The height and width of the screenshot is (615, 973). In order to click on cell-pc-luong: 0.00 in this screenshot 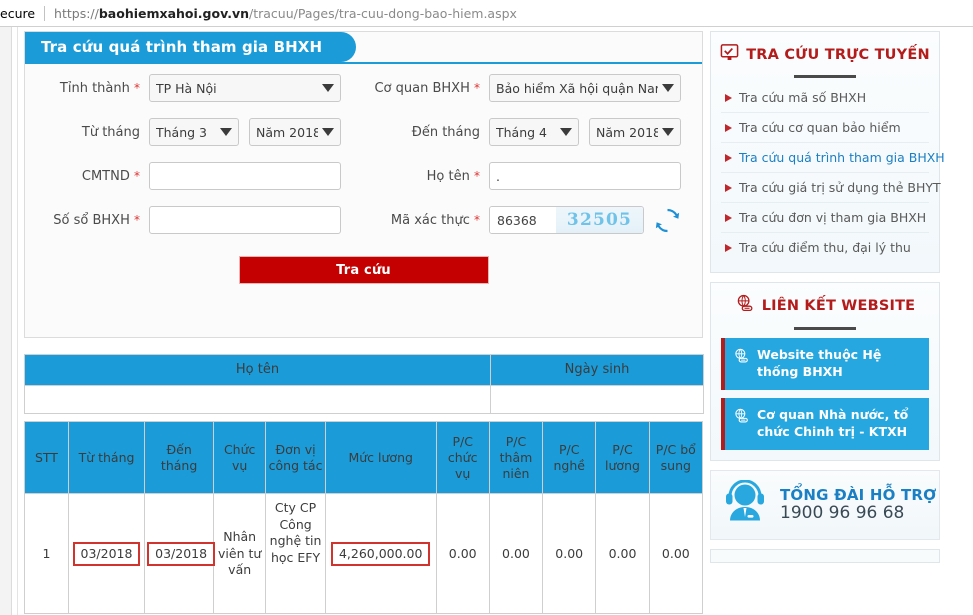, I will do `click(622, 554)`.